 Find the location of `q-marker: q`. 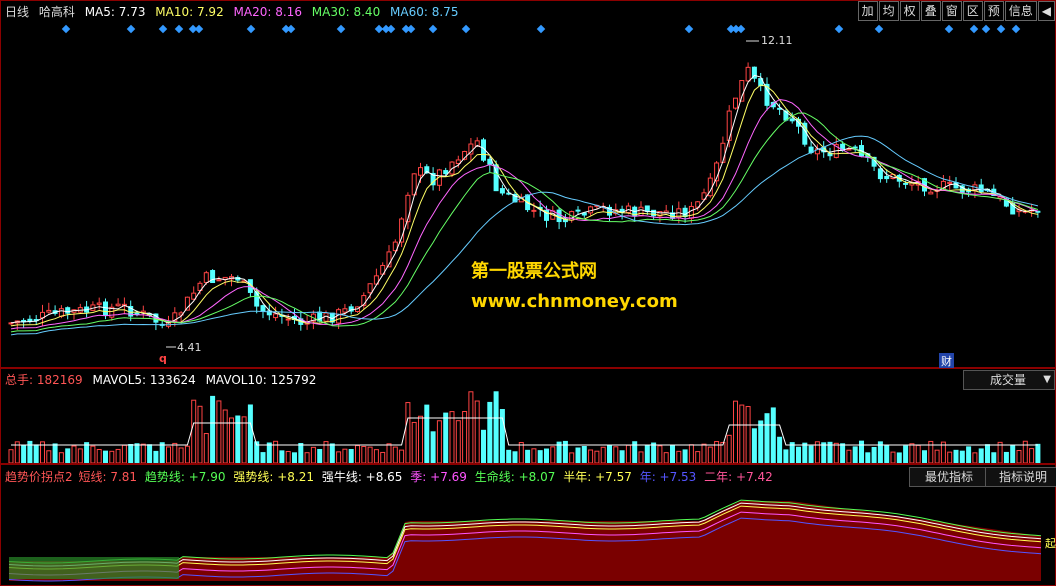

q-marker: q is located at coordinates (163, 358).